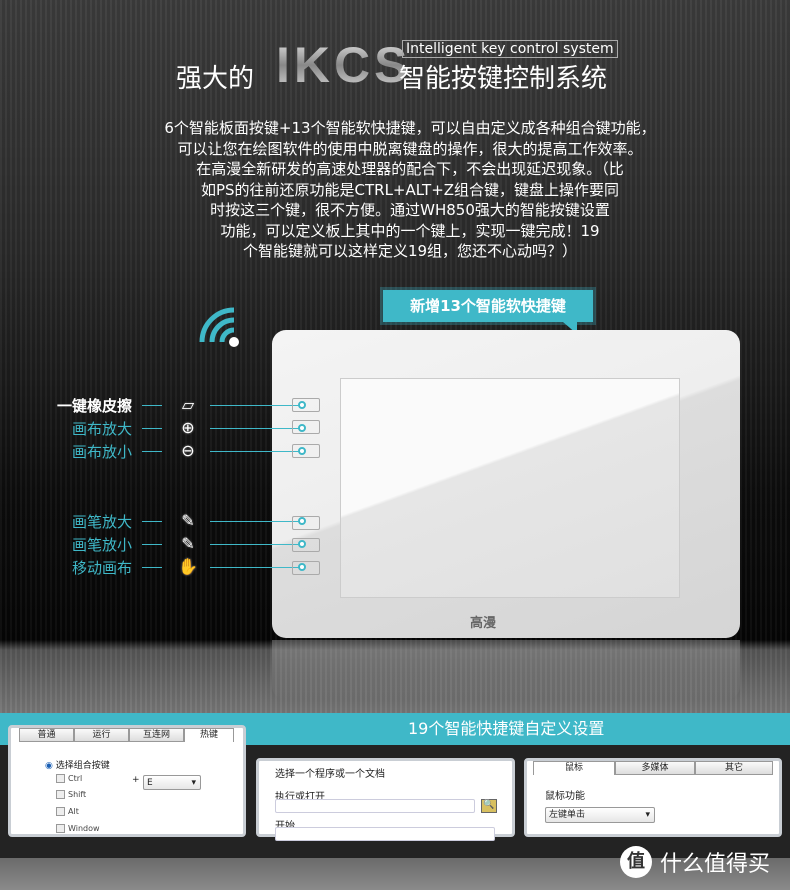  I want to click on description-line: 时按这三个键，很不方便。通过WH850强大的智能按键设置, so click(410, 210).